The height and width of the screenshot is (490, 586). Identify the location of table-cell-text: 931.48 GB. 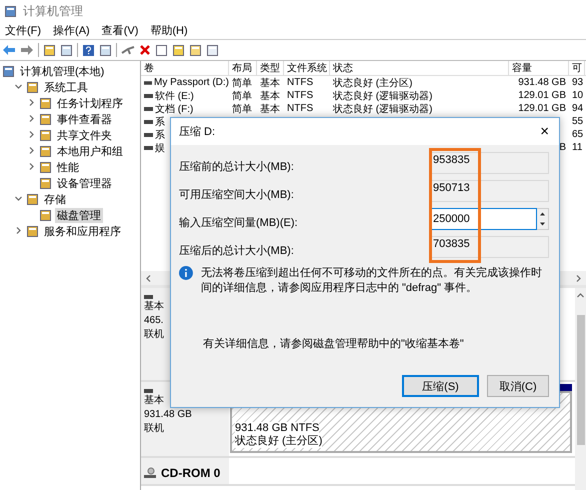
(542, 82).